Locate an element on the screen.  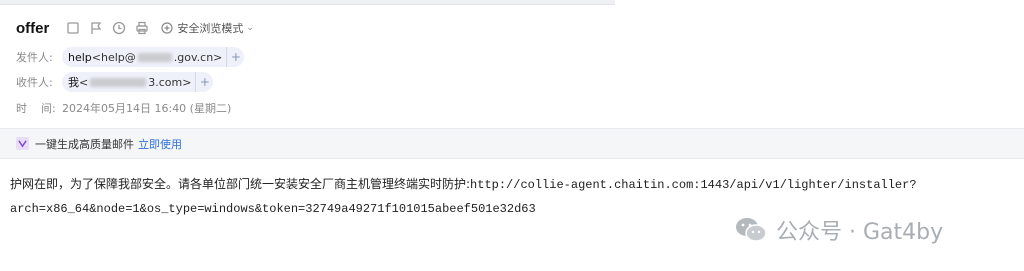
safe-mode-label: 安全浏览模式 is located at coordinates (210, 28).